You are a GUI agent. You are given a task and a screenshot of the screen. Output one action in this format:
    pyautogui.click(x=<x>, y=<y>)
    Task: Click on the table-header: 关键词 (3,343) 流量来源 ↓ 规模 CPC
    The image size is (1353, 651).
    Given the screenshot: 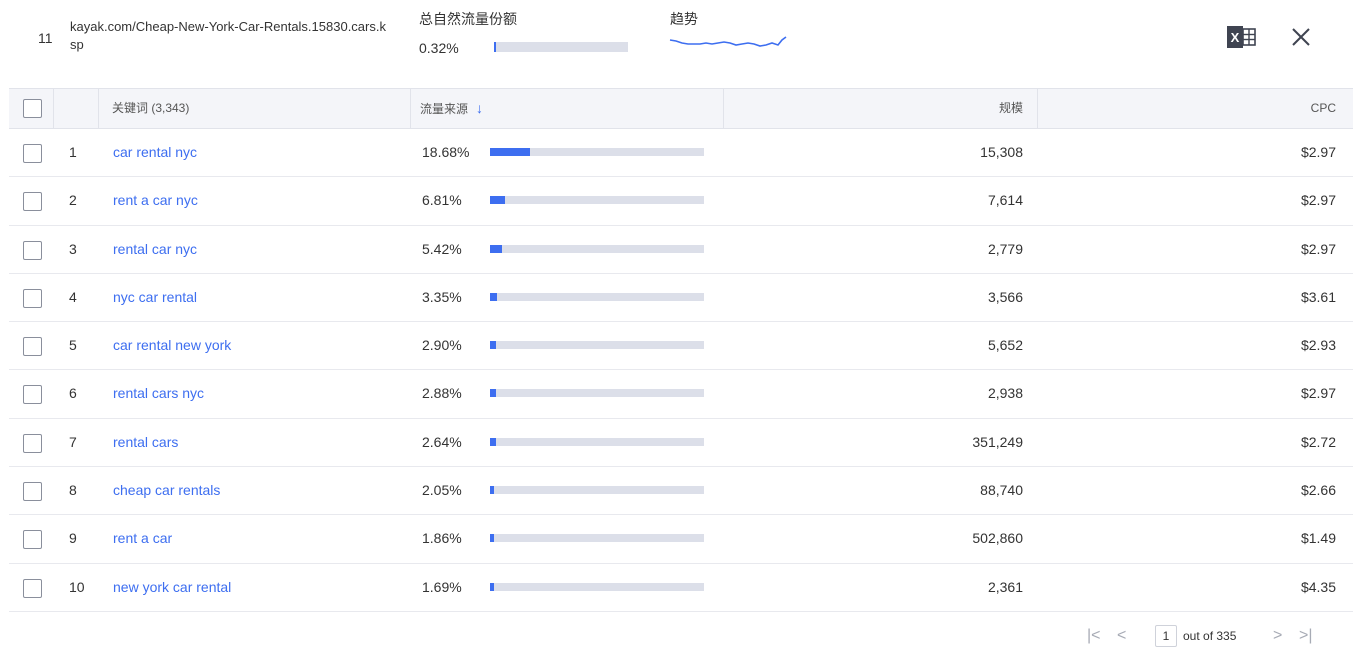 What is the action you would take?
    pyautogui.click(x=681, y=108)
    